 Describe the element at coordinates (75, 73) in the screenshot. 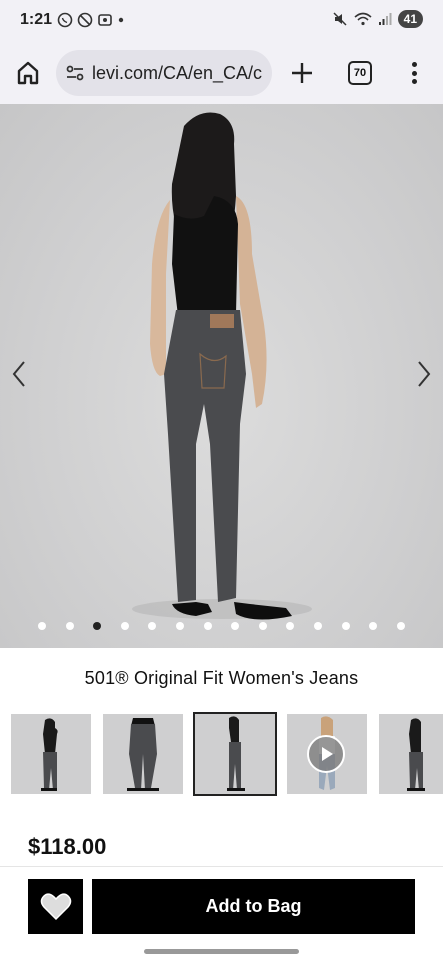

I see `site-settings-icon` at that location.